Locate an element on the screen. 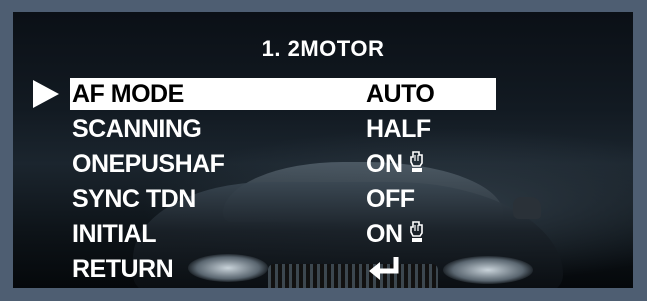  menu-item-label: ONEPUSHAF is located at coordinates (148, 164).